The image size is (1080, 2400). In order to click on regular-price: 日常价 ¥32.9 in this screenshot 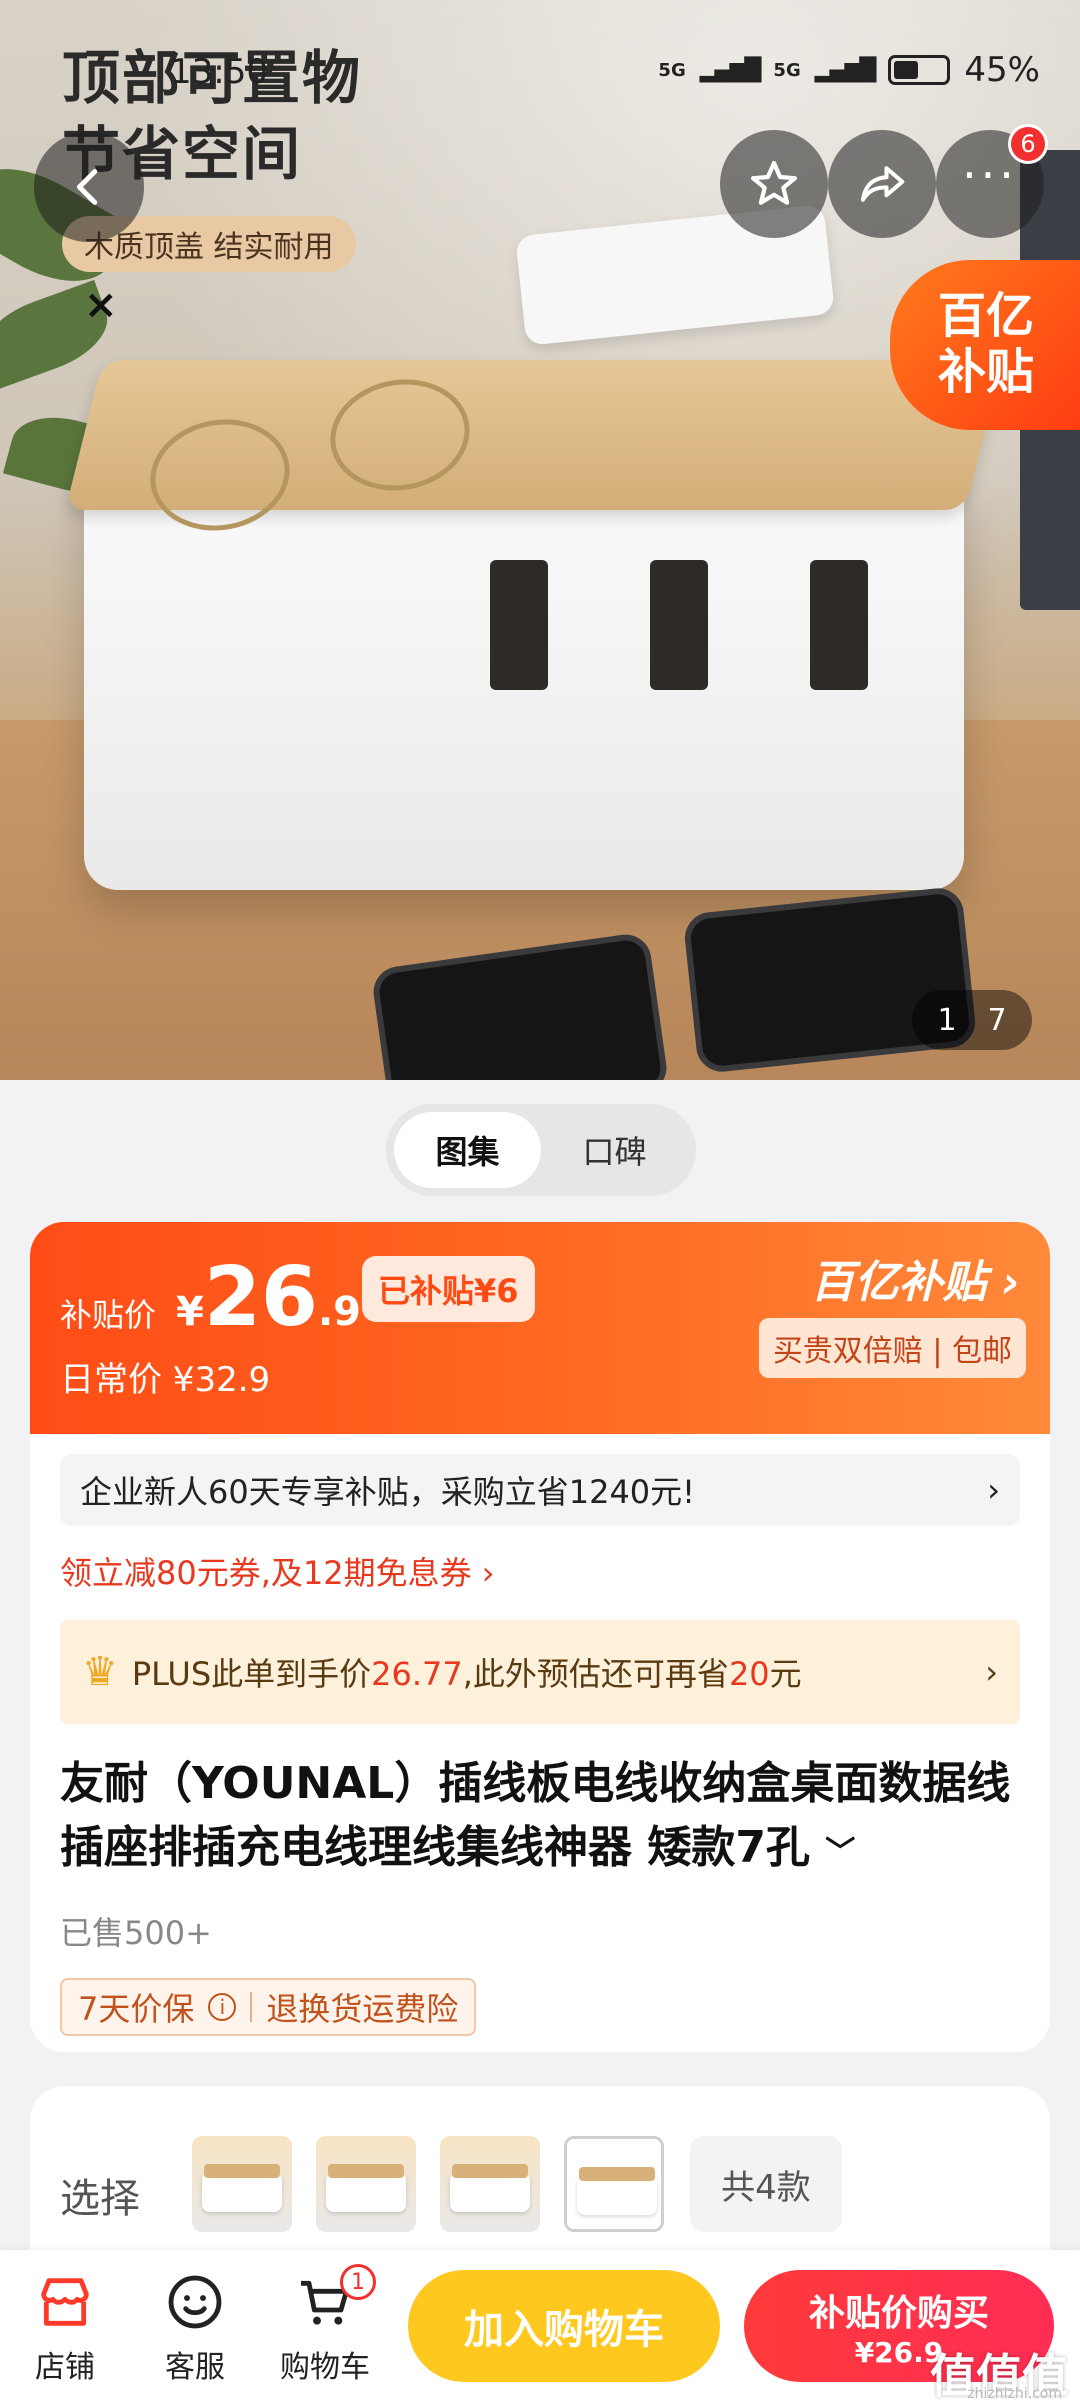, I will do `click(165, 1380)`.